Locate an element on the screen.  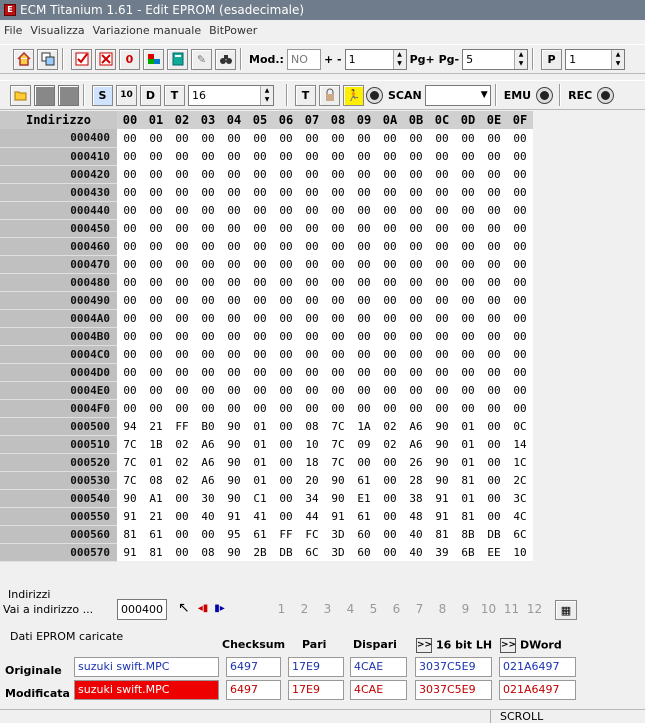
page-number: 12 is located at coordinates (534, 609).